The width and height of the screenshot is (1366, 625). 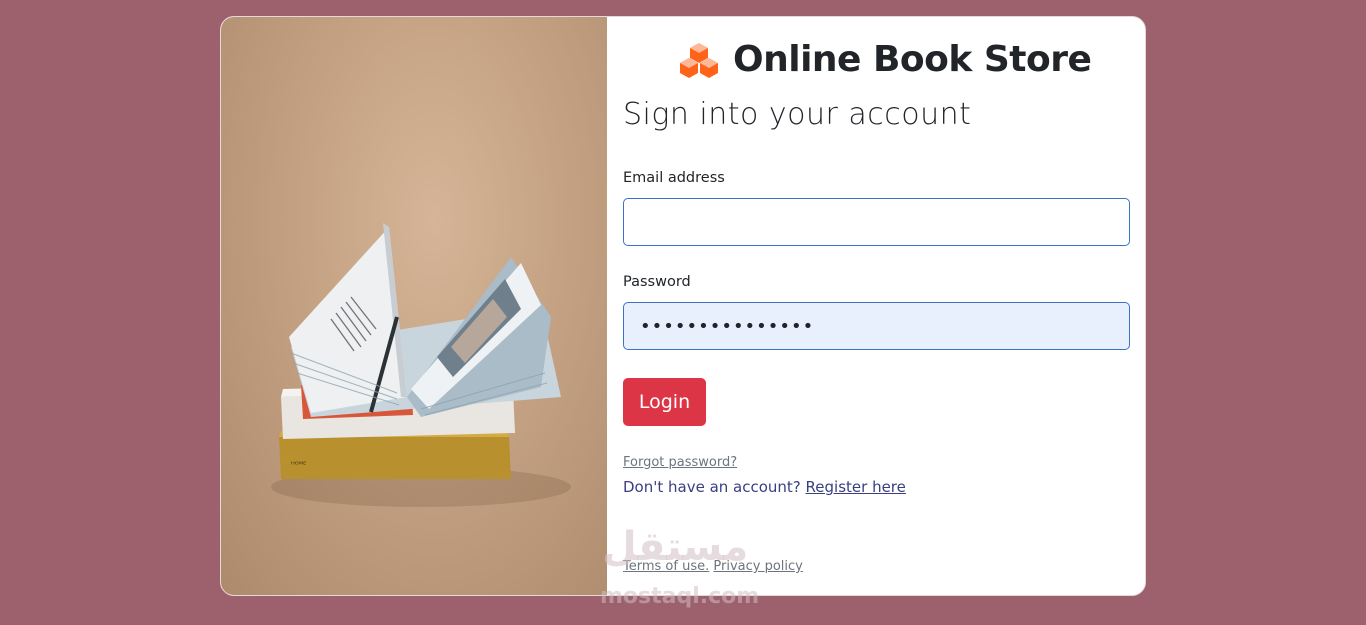 What do you see at coordinates (298, 464) in the screenshot?
I see `svg-text: ᴴᴼᴹᴱ` at bounding box center [298, 464].